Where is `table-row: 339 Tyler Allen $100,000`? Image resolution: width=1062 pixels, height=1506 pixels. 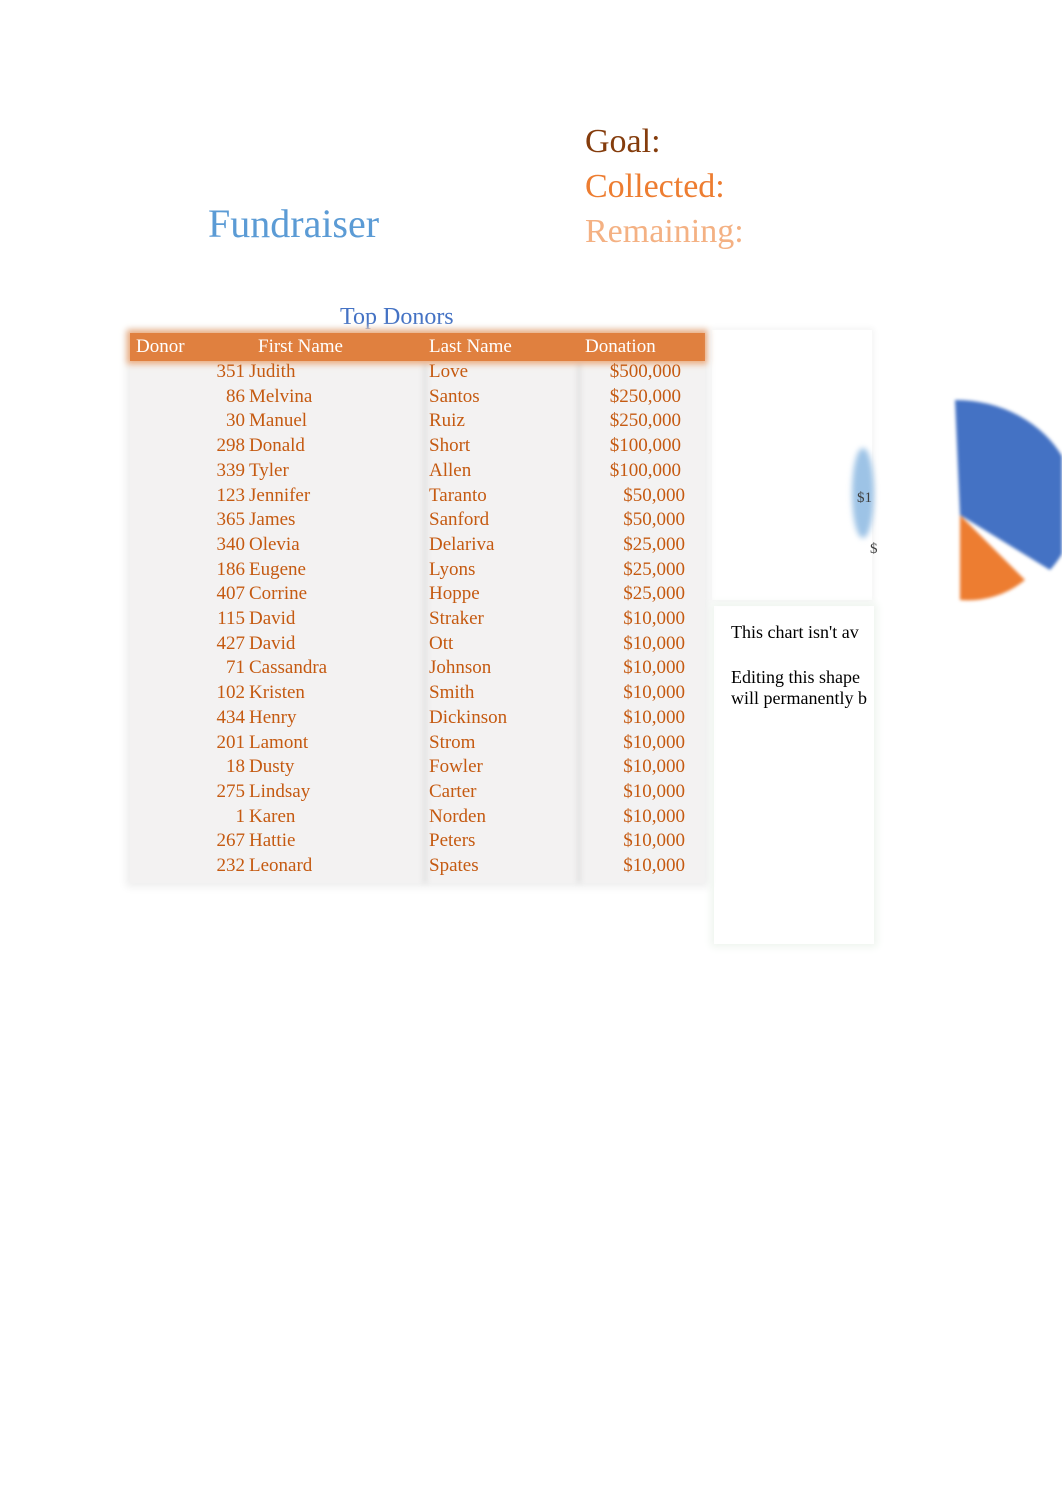 table-row: 339 Tyler Allen $100,000 is located at coordinates (417, 472).